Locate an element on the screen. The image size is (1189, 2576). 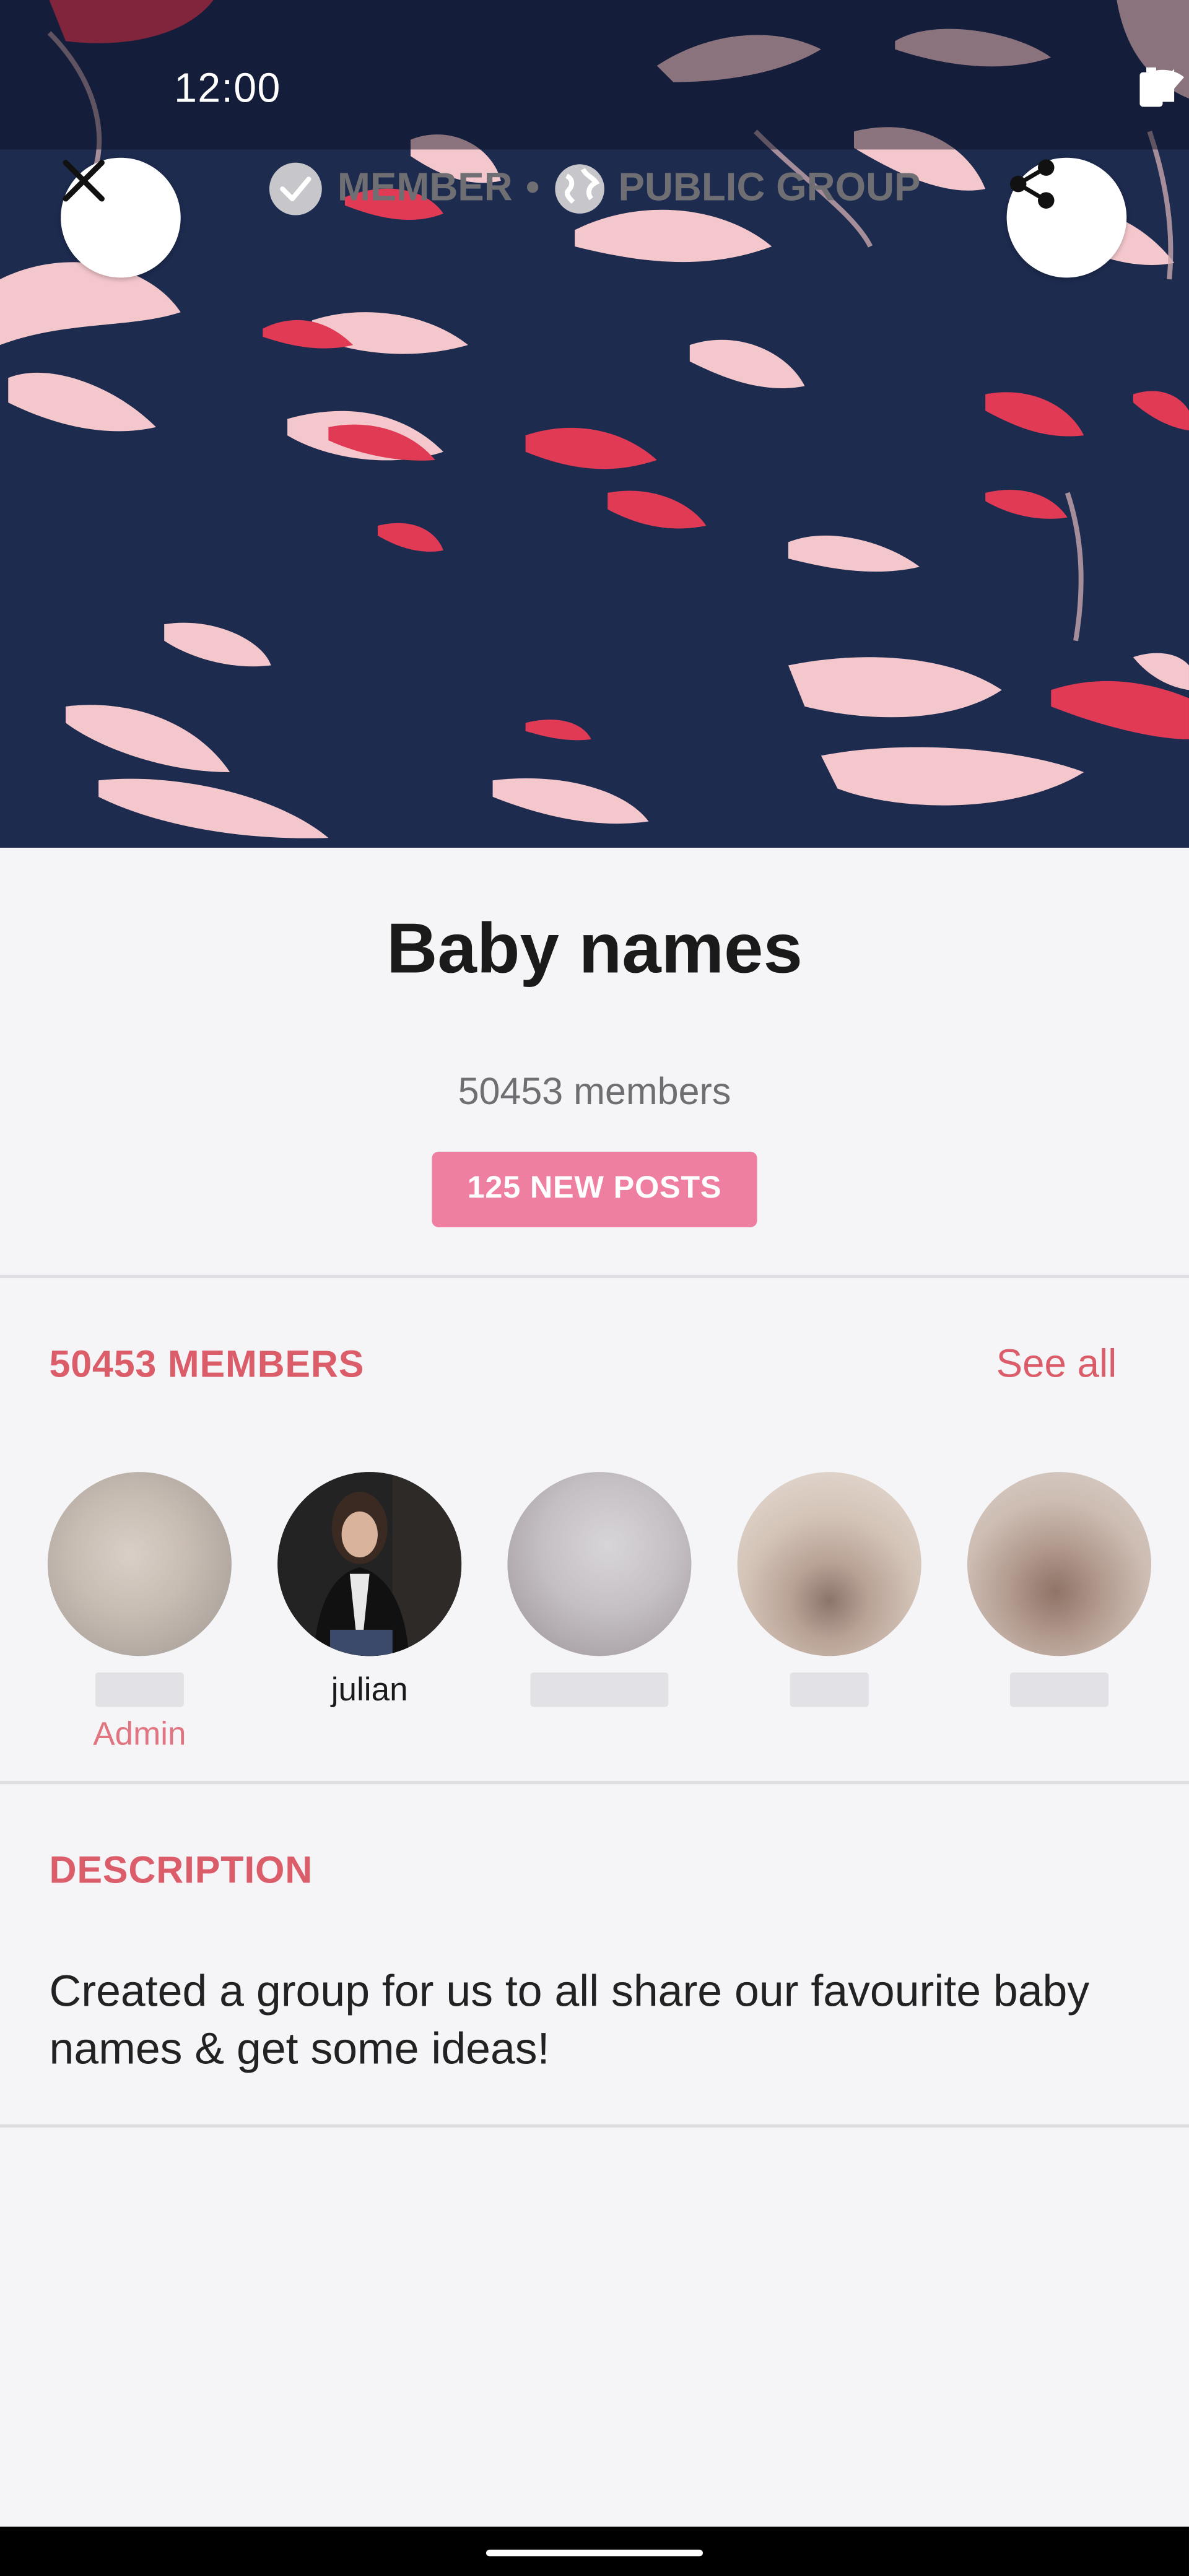
member-photo is located at coordinates (369, 1564).